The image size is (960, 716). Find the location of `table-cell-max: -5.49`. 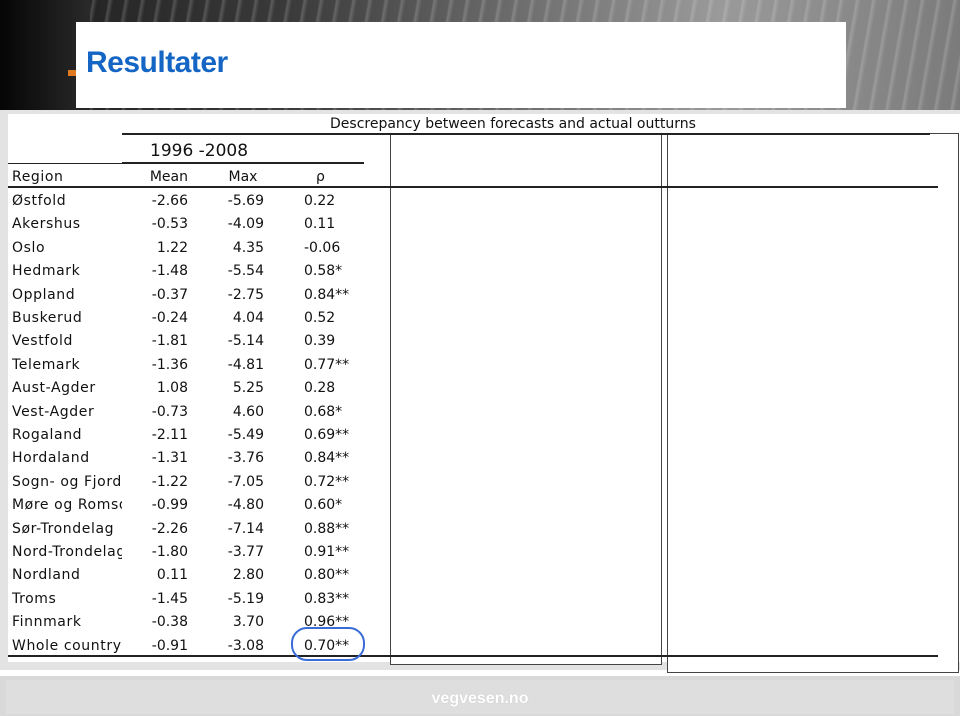

table-cell-max: -5.49 is located at coordinates (245, 435).